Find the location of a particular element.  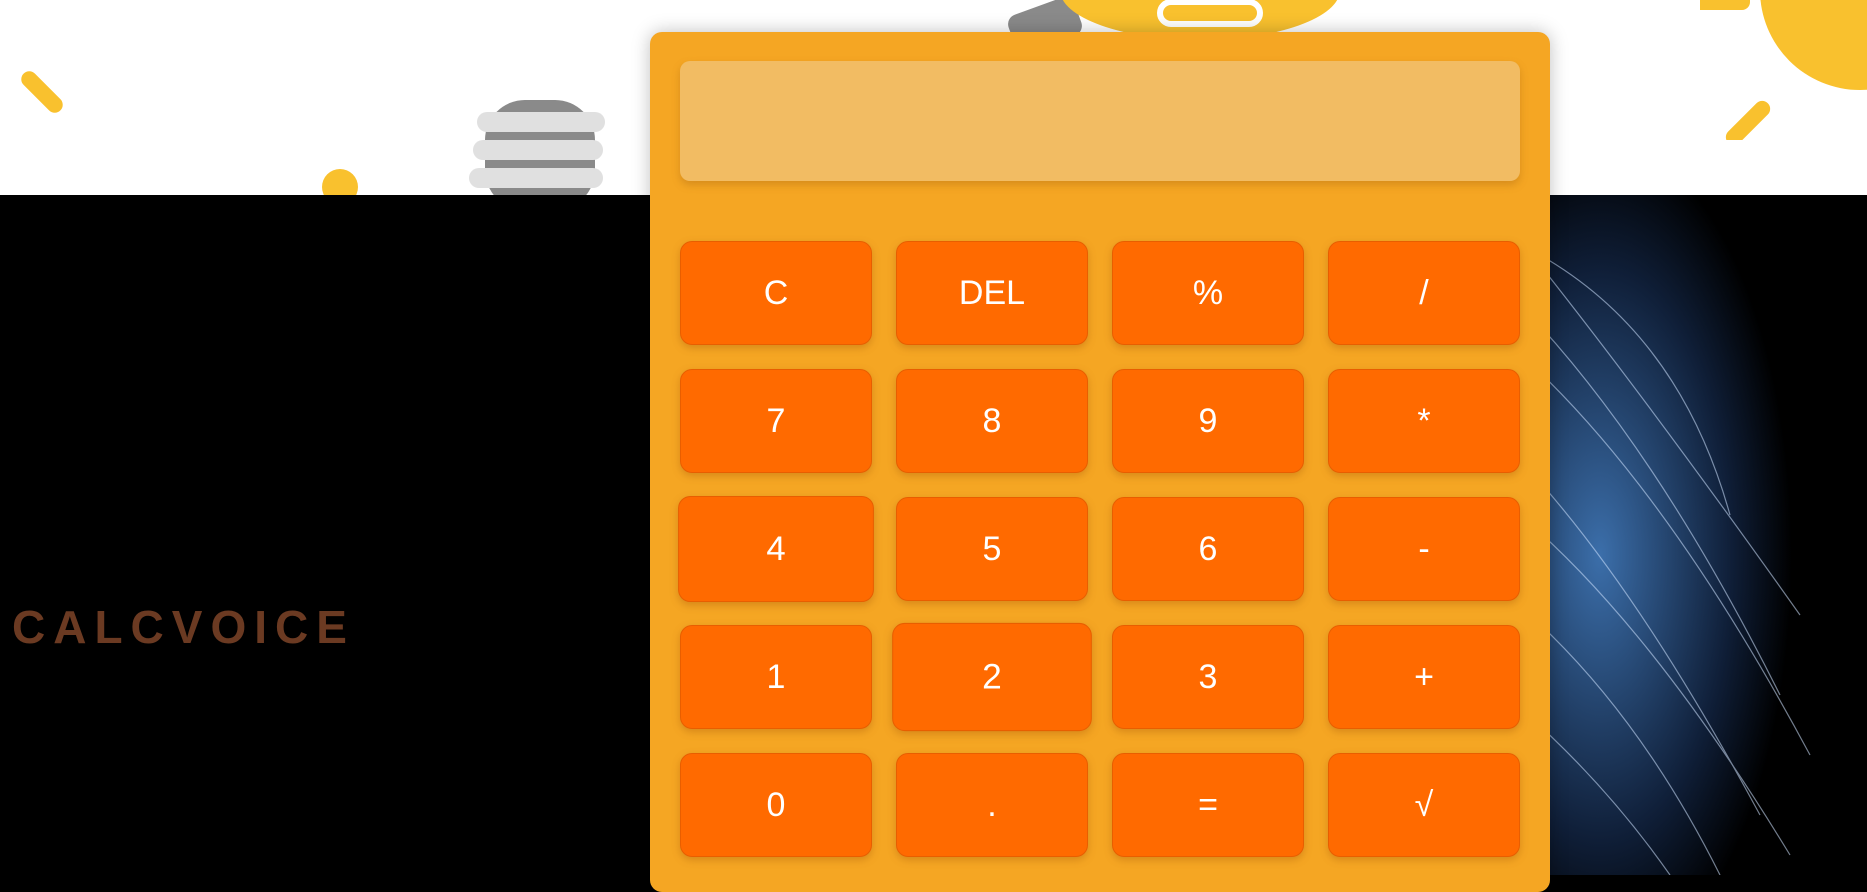

add-button: + is located at coordinates (1424, 677).